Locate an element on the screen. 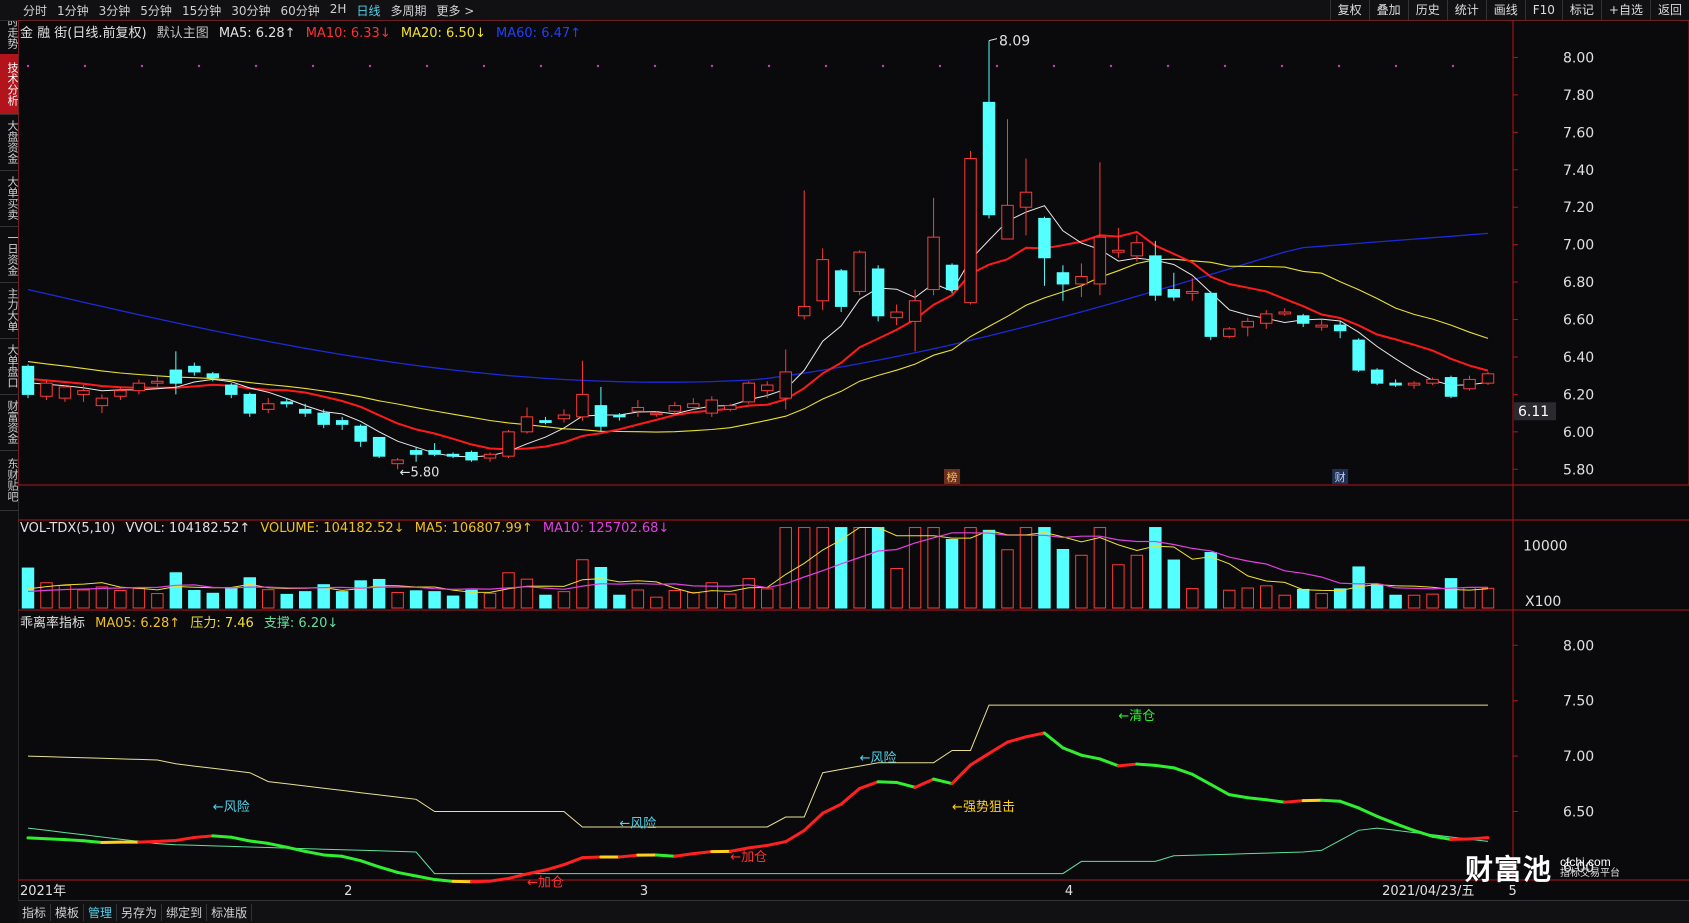 The height and width of the screenshot is (923, 1689). timeframe-2: 3分钟 is located at coordinates (115, 10).